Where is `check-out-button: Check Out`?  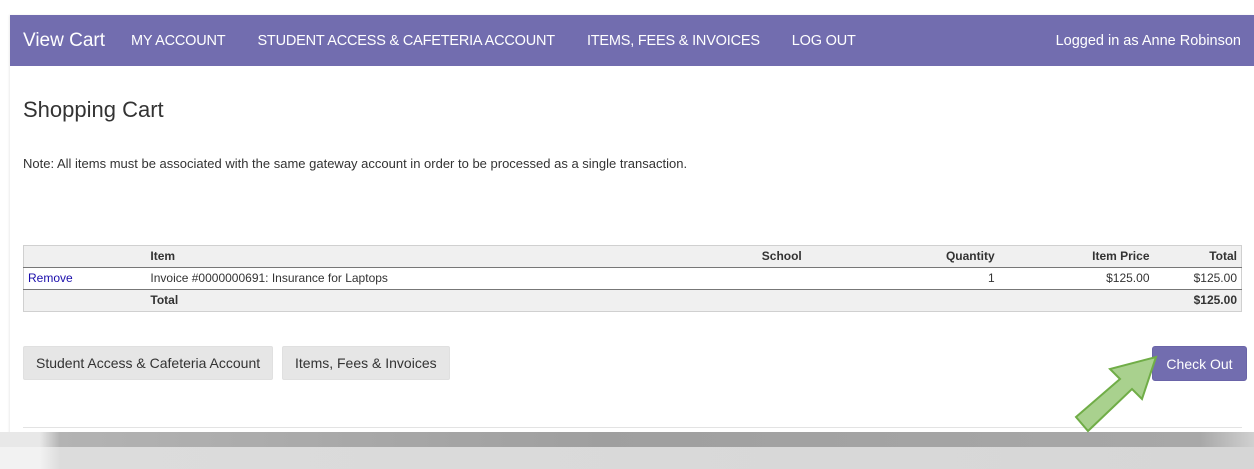 check-out-button: Check Out is located at coordinates (1199, 363).